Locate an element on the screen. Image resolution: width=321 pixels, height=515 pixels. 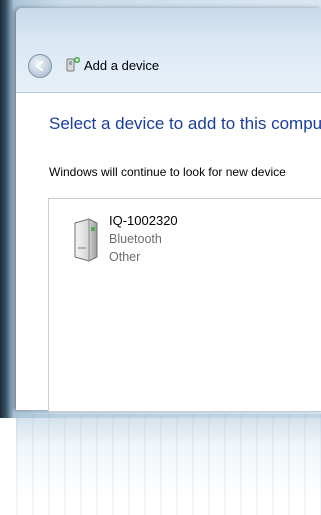
back-button is located at coordinates (40, 66).